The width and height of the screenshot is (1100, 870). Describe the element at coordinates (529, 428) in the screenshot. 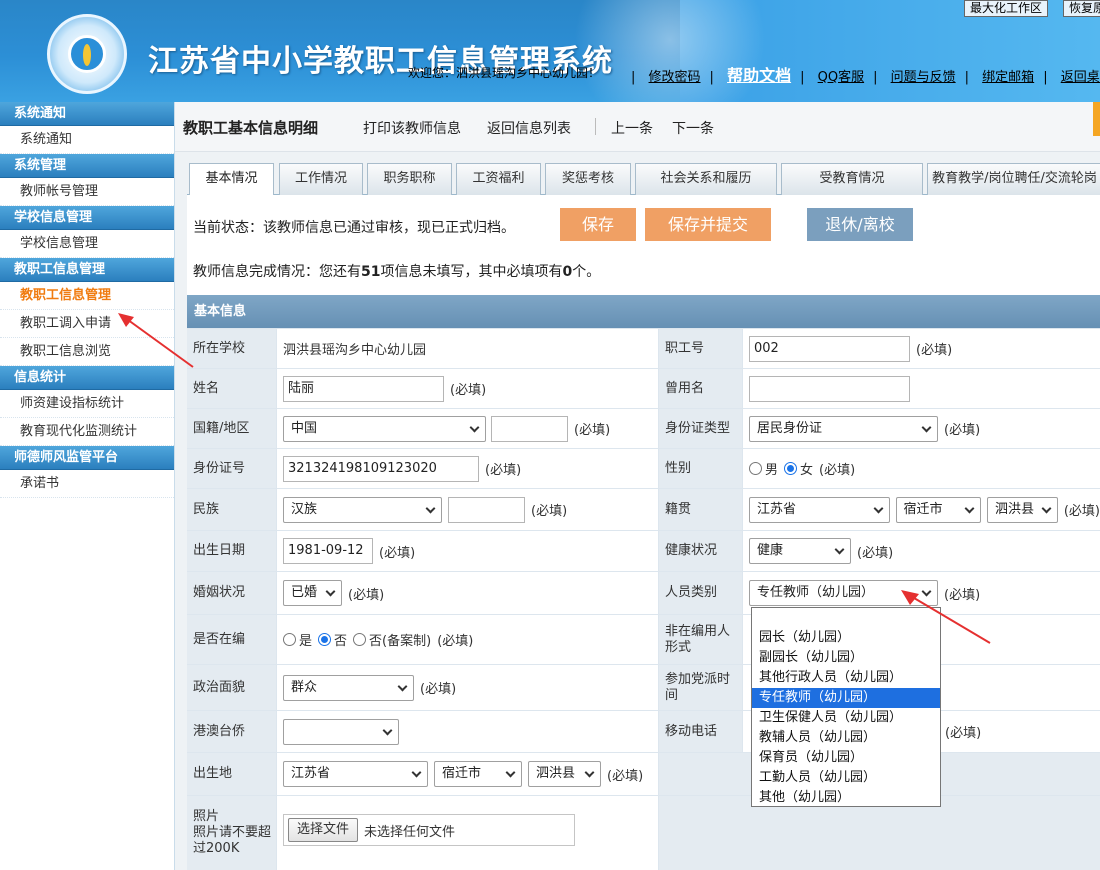

I see `nationality-extra-input` at that location.